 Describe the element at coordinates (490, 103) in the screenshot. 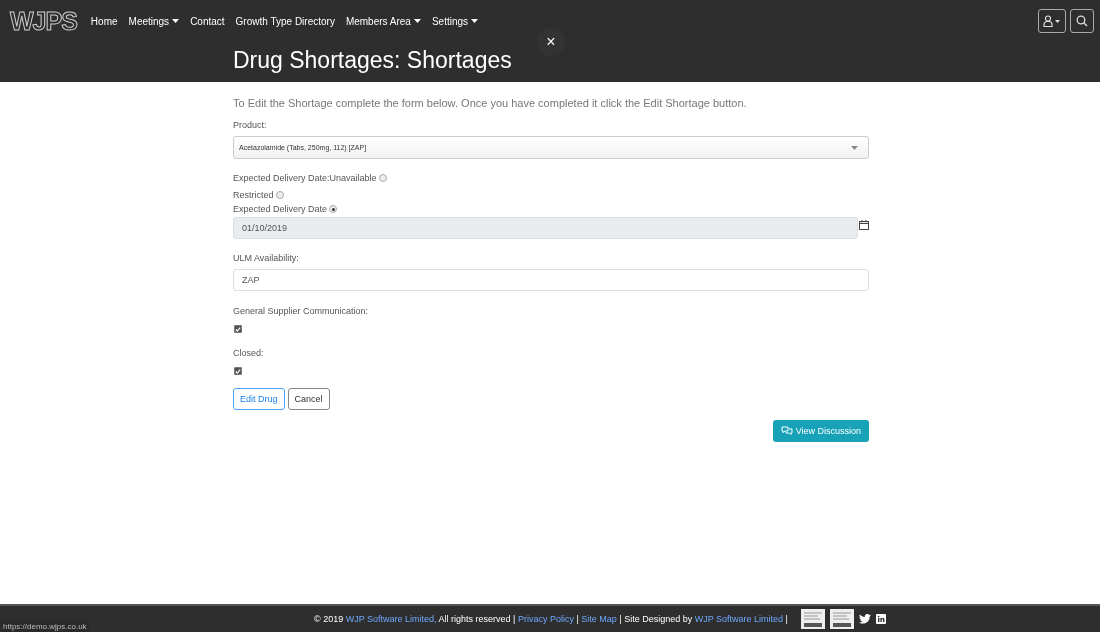

I see `intro-text: To Edit the Shortage complete the form below. Once you have completed it click the Edit Shortage button.` at that location.